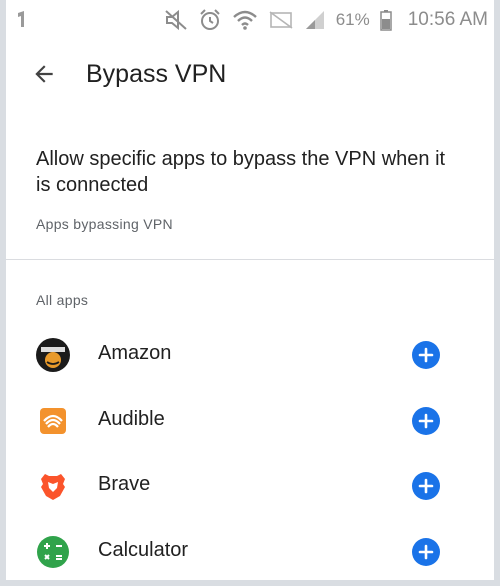 The width and height of the screenshot is (500, 586). Describe the element at coordinates (245, 20) in the screenshot. I see `wifi-icon` at that location.